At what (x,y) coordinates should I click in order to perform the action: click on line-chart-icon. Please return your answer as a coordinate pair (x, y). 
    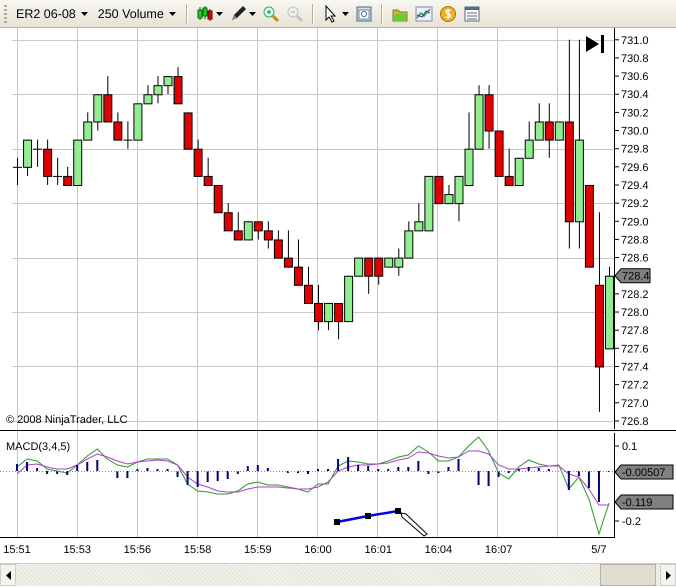
    Looking at the image, I should click on (423, 13).